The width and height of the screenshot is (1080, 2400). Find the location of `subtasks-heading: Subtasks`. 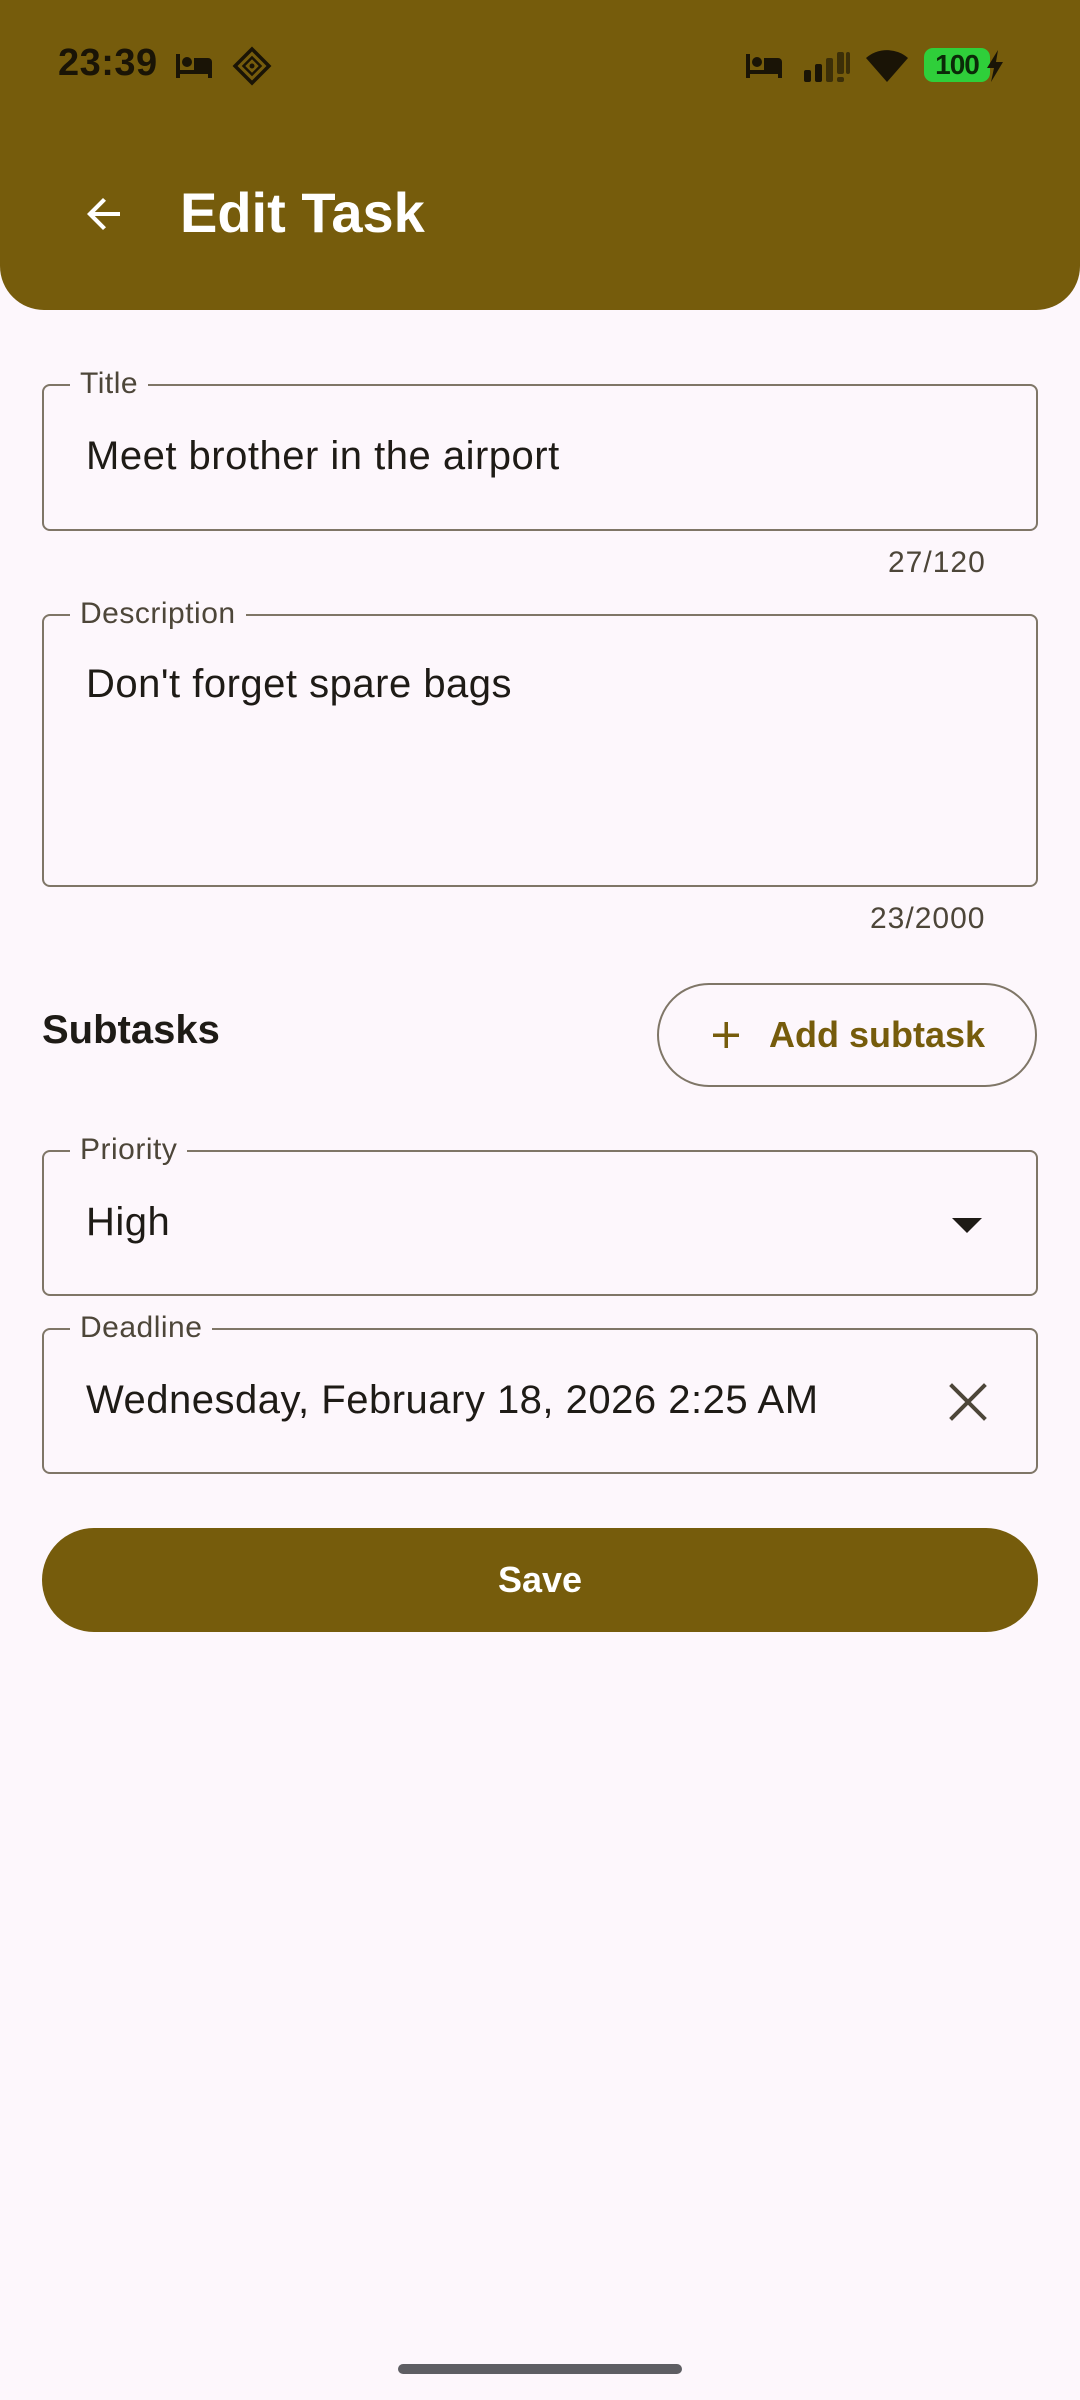

subtasks-heading: Subtasks is located at coordinates (131, 1030).